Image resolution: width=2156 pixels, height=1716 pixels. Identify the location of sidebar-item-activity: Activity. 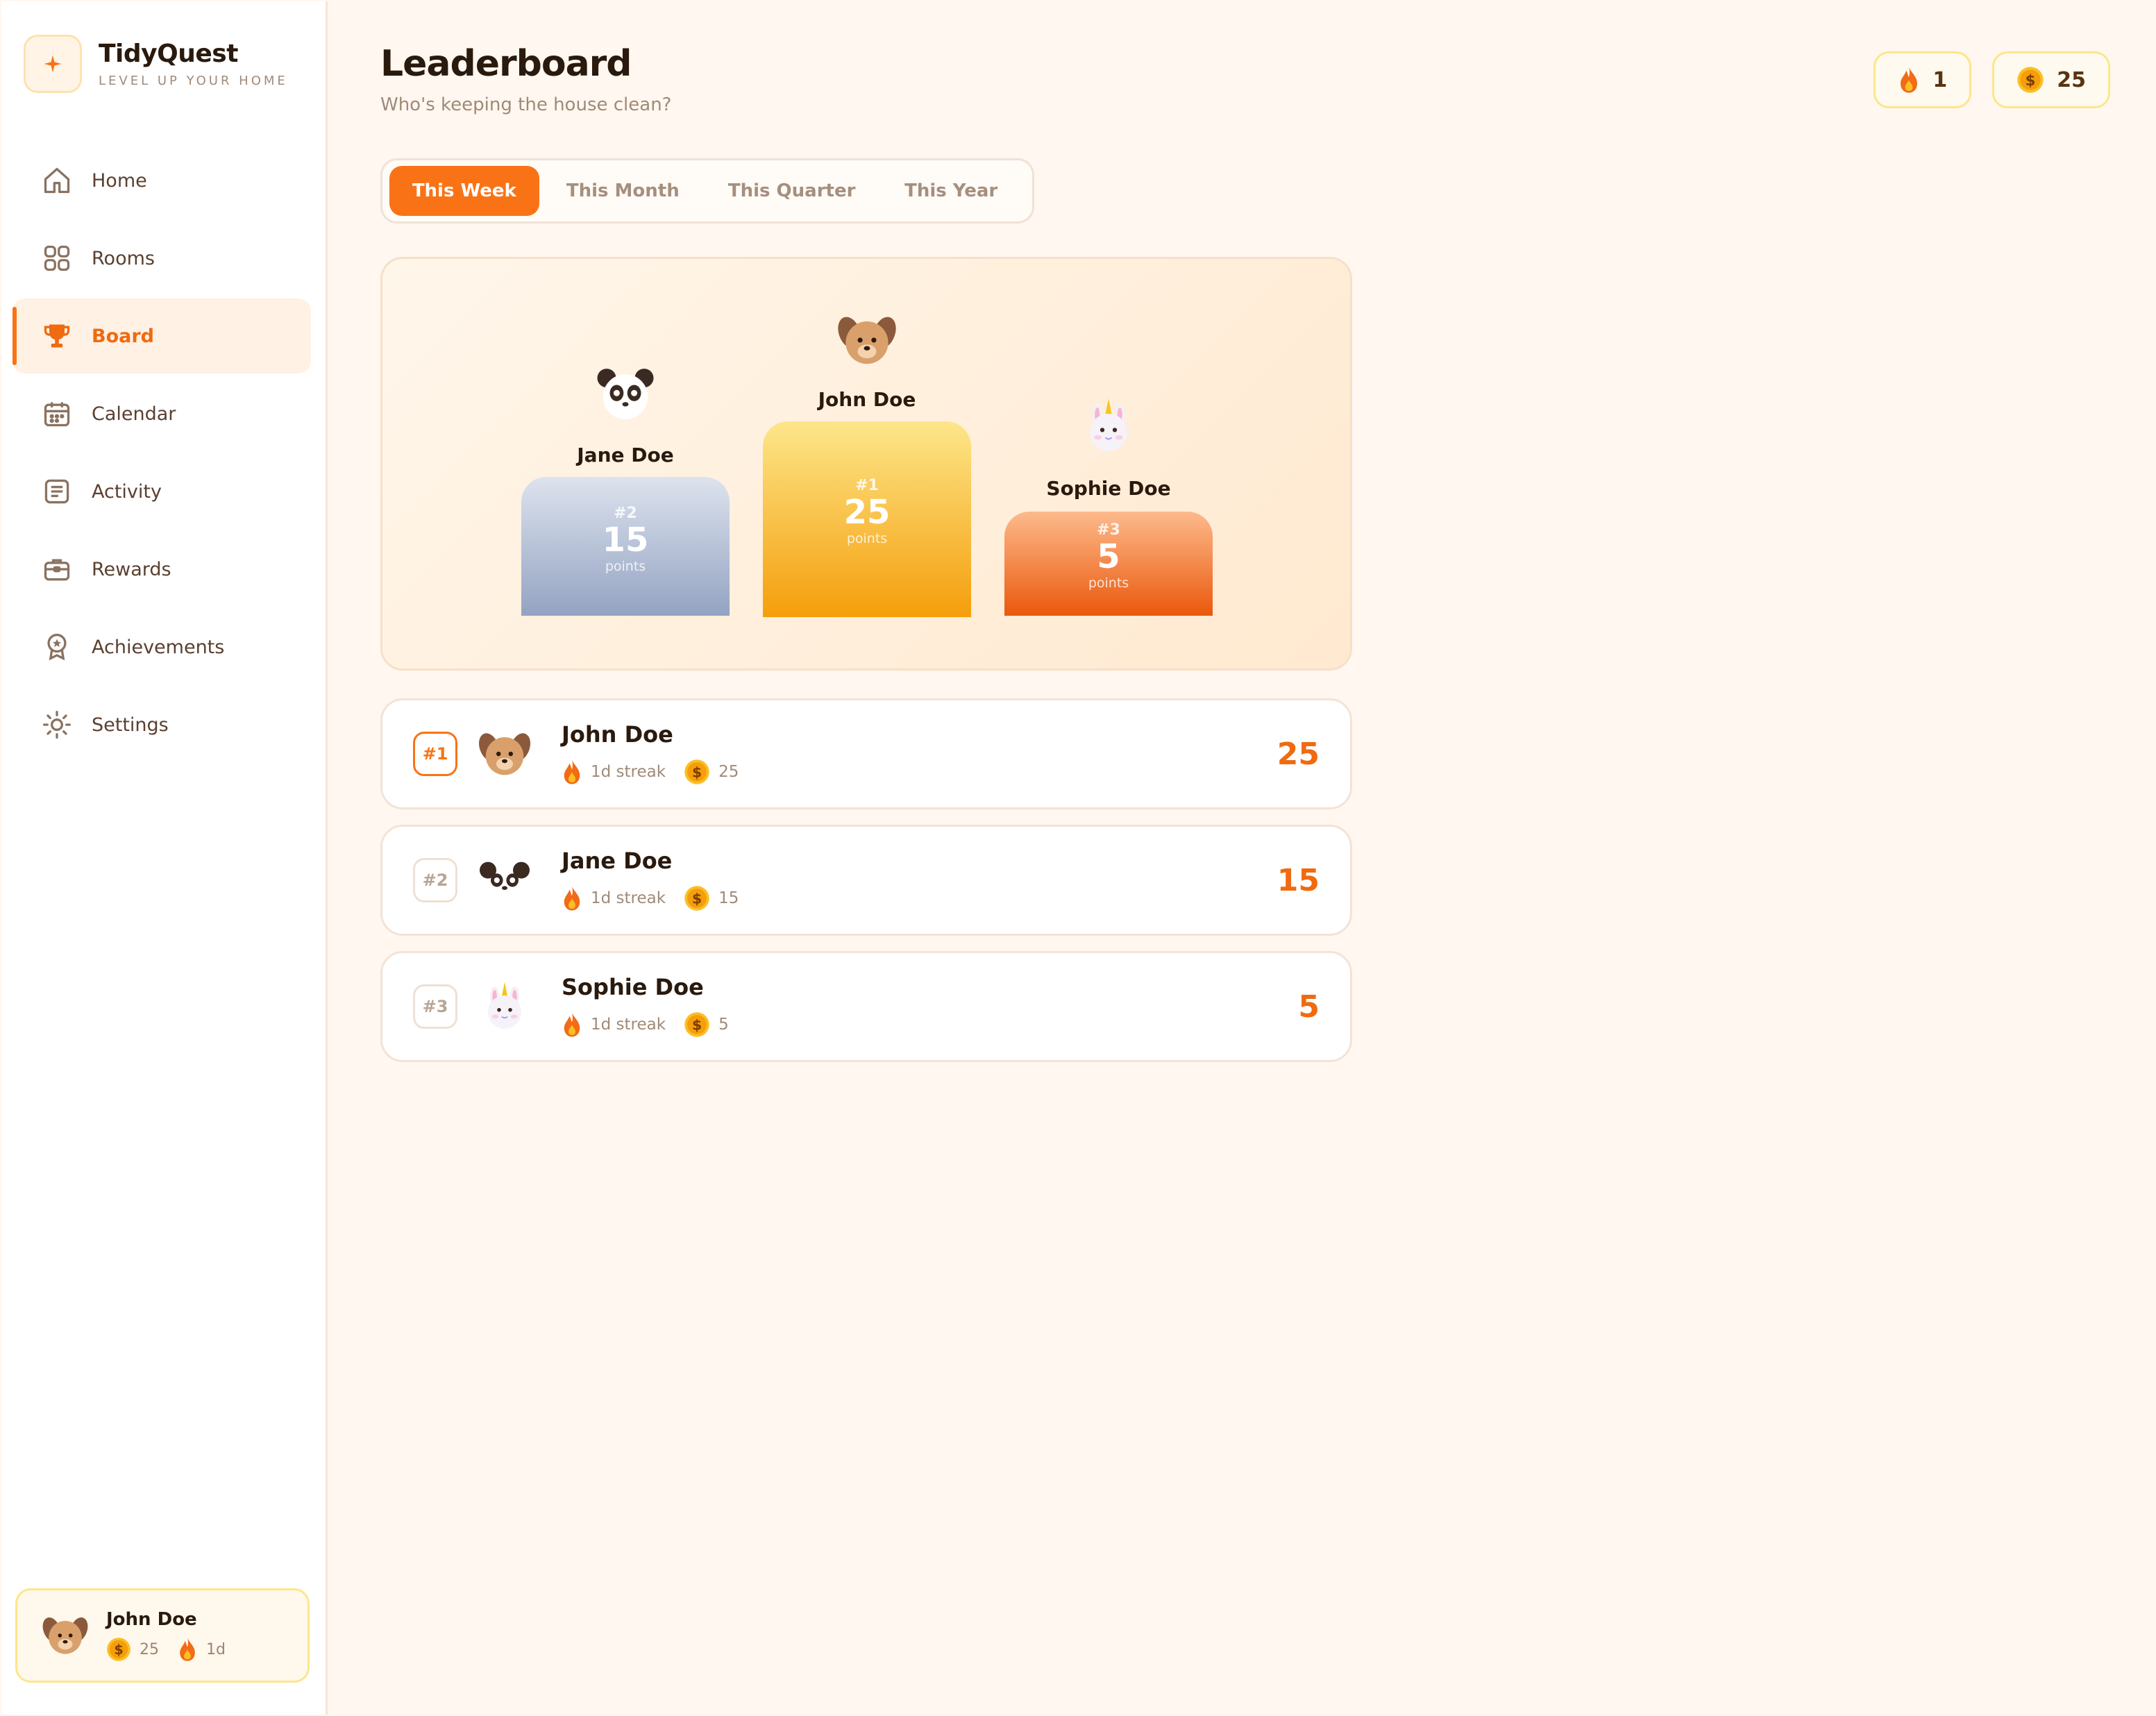
(162, 492).